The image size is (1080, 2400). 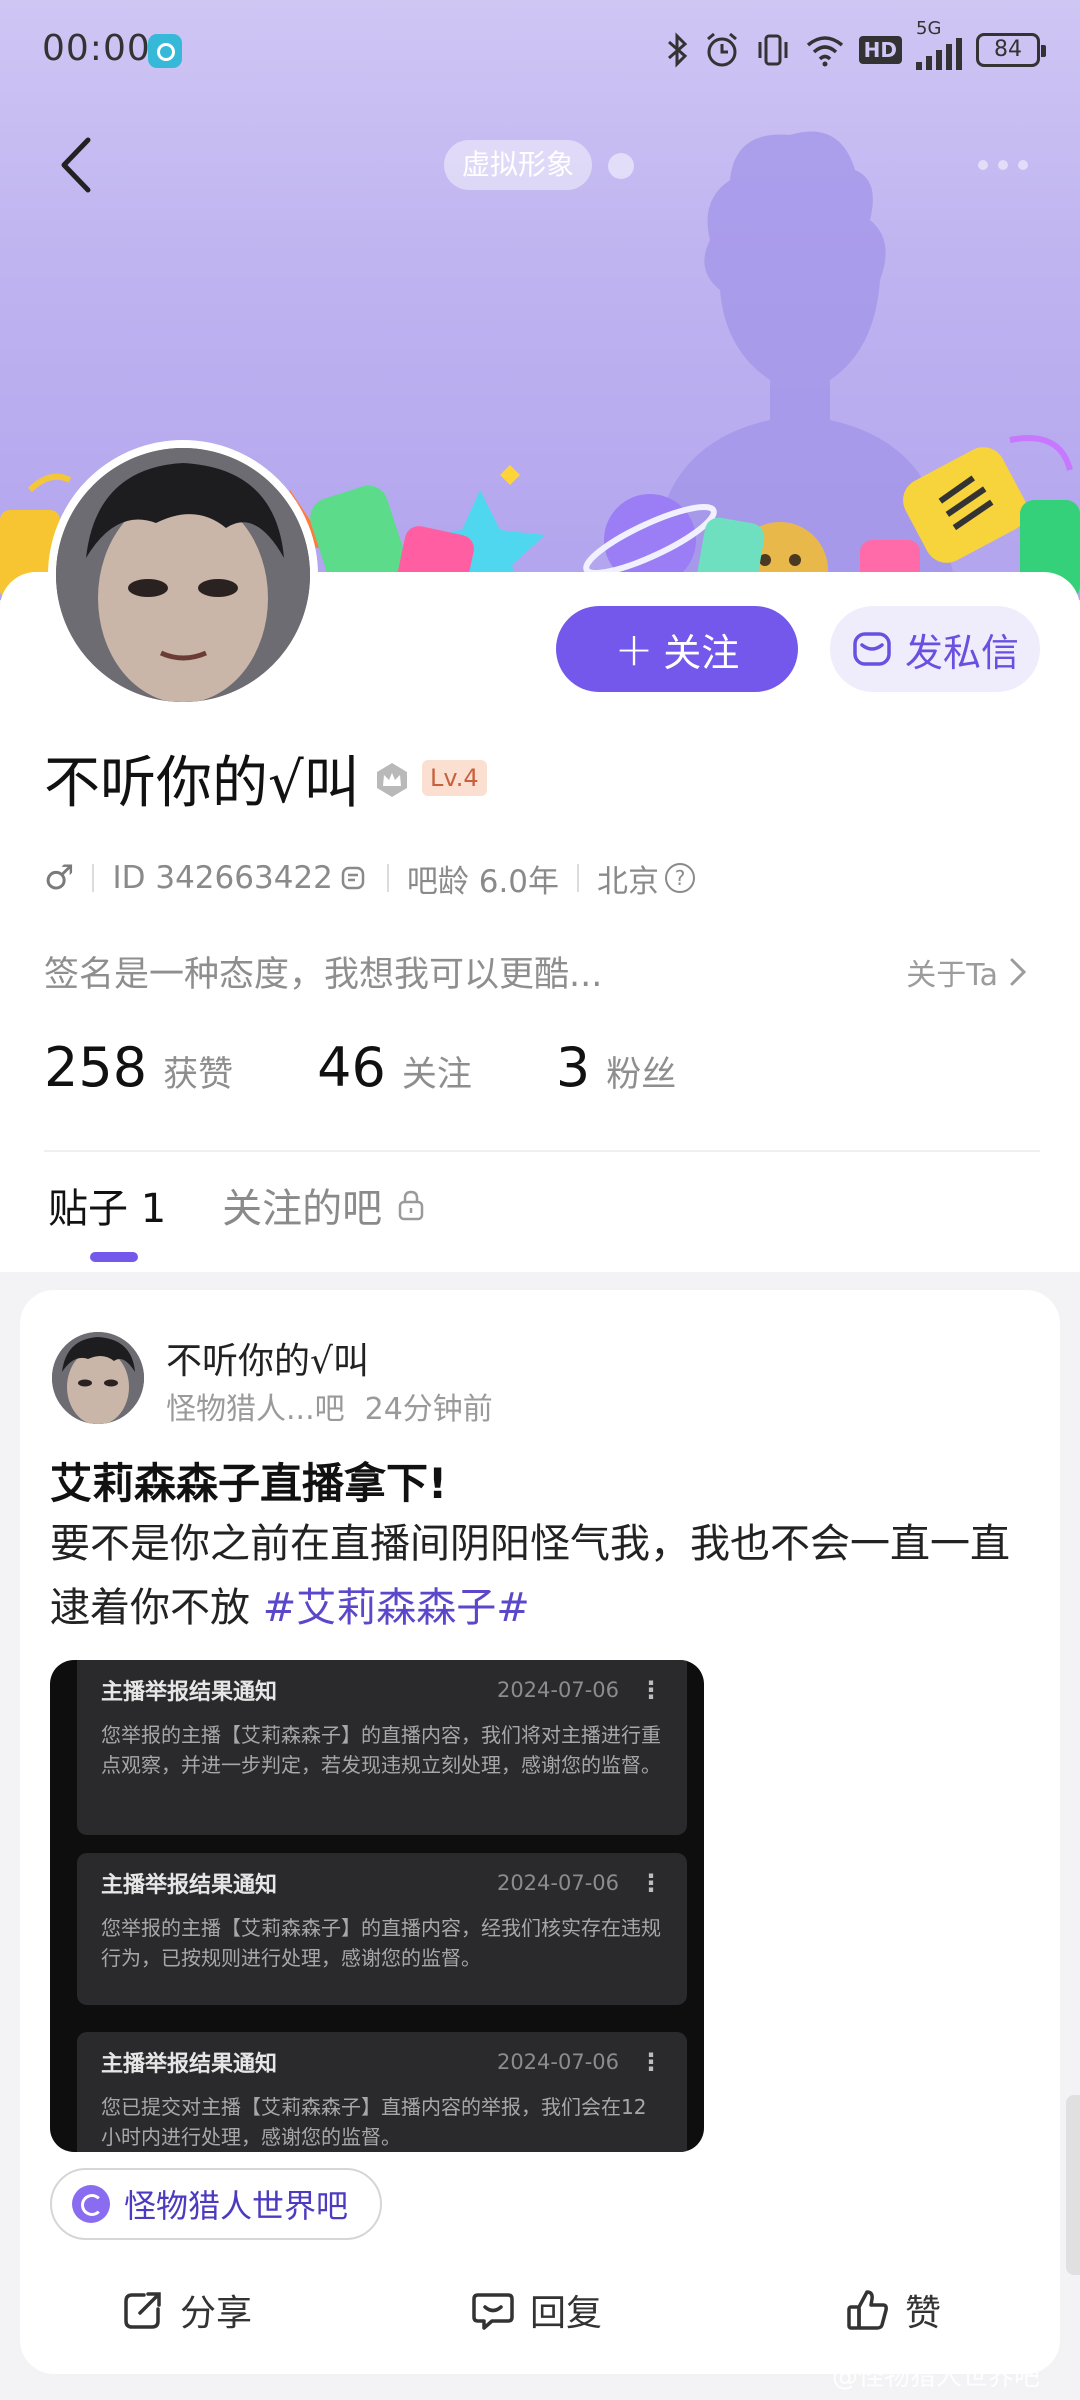 What do you see at coordinates (923, 2313) in the screenshot?
I see `like-label: 赞` at bounding box center [923, 2313].